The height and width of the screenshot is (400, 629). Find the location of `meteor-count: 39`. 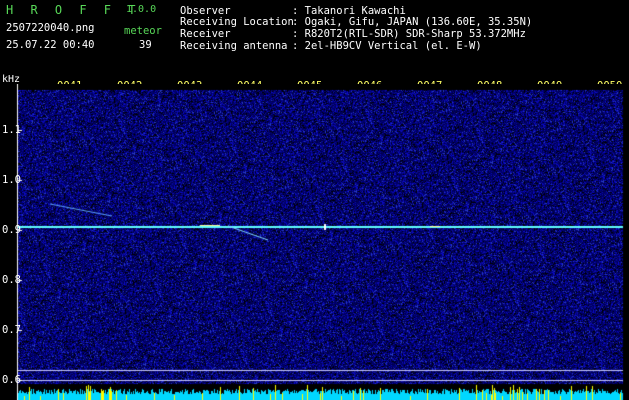

meteor-count: 39 is located at coordinates (145, 45).